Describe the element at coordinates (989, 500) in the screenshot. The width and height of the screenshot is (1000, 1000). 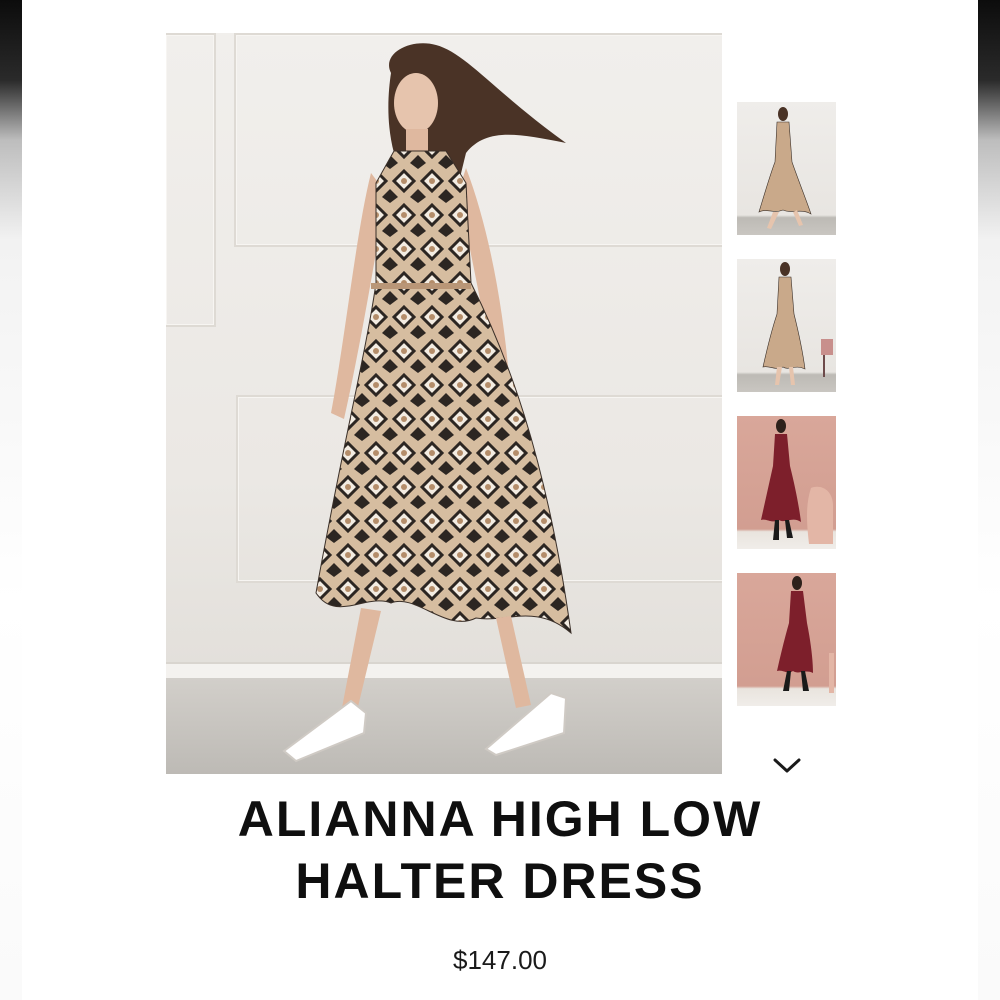
I see `screen-edge-right` at that location.